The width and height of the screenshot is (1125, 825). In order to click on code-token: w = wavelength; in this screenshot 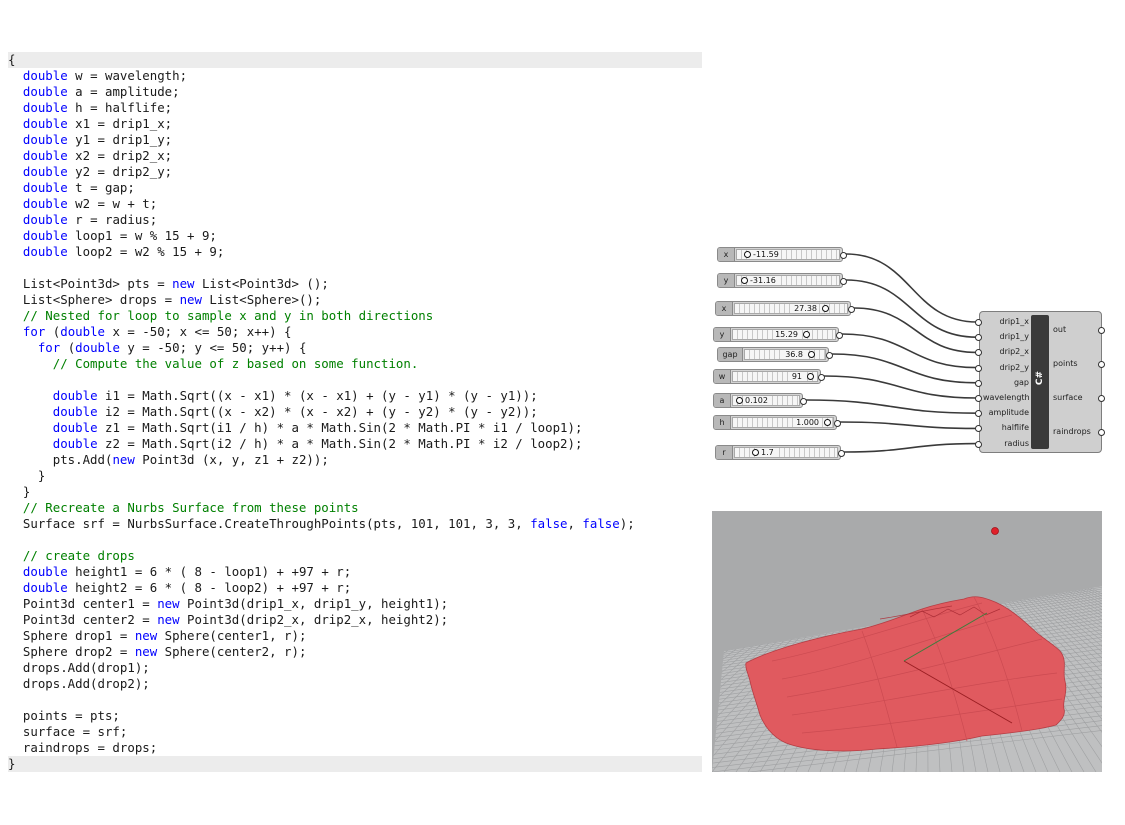, I will do `click(127, 75)`.